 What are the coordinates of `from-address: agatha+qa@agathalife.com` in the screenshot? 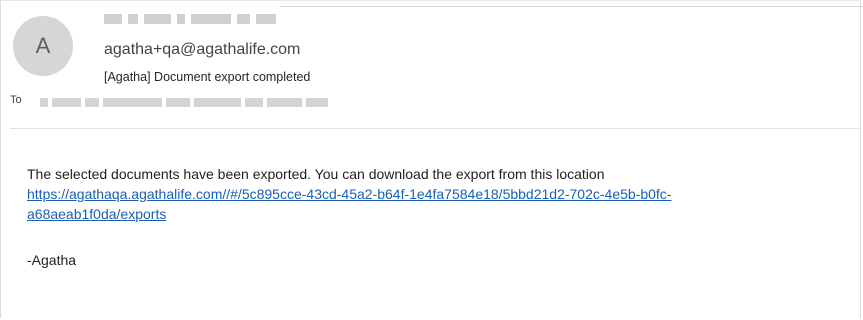 It's located at (202, 50).